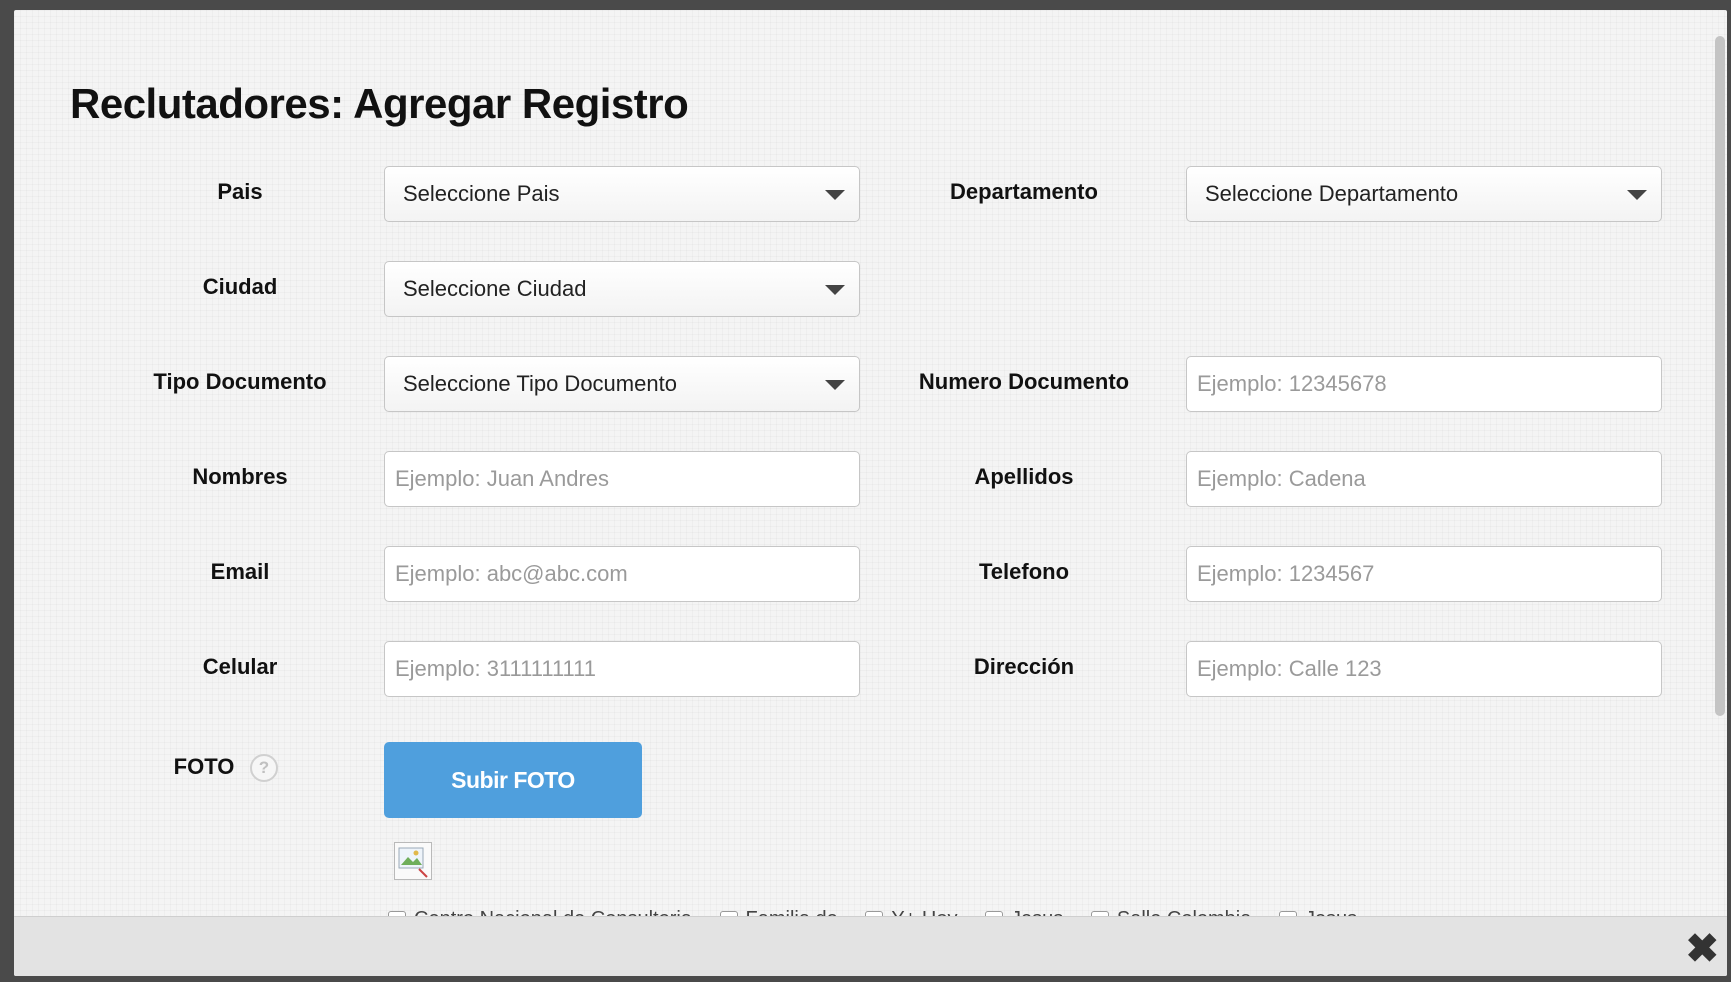  I want to click on pais-select: Seleccione Pais, so click(622, 194).